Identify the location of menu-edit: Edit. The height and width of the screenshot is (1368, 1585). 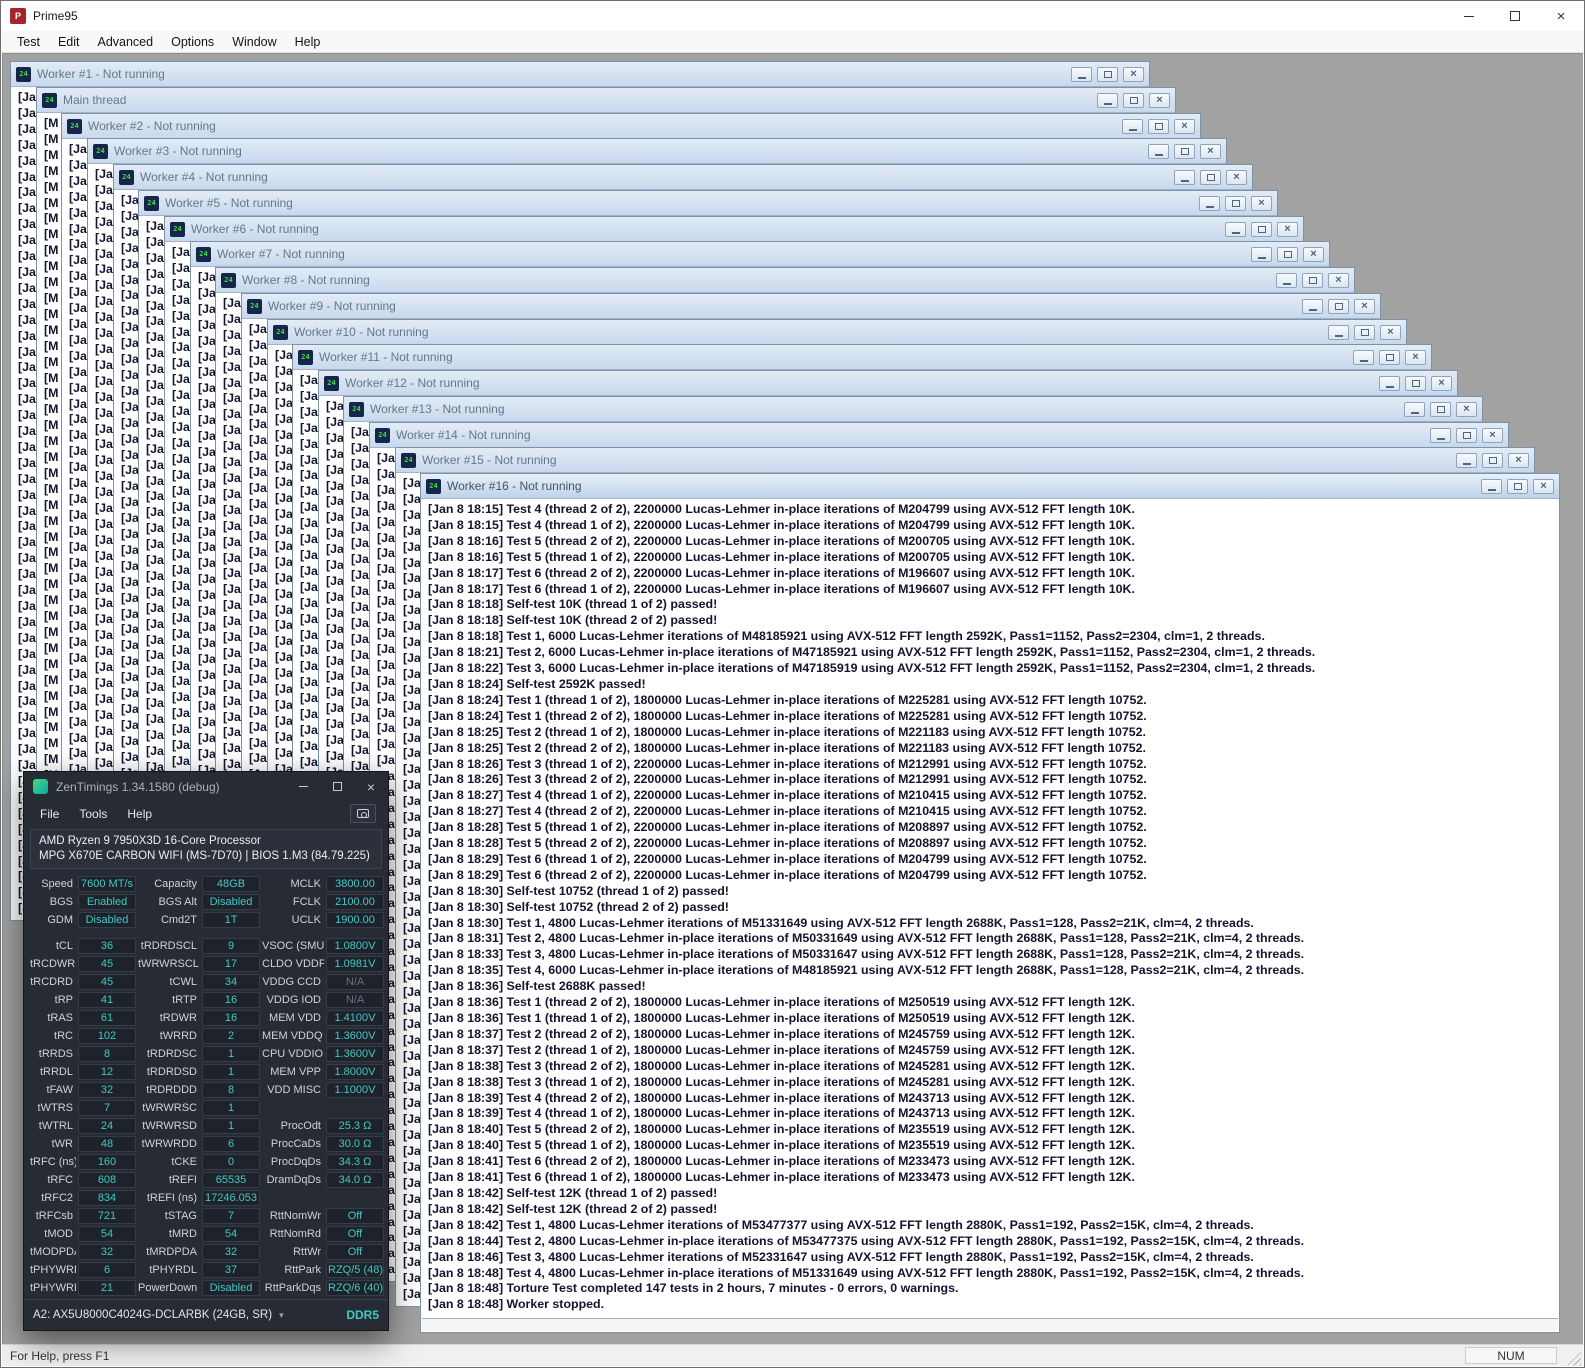
(69, 42).